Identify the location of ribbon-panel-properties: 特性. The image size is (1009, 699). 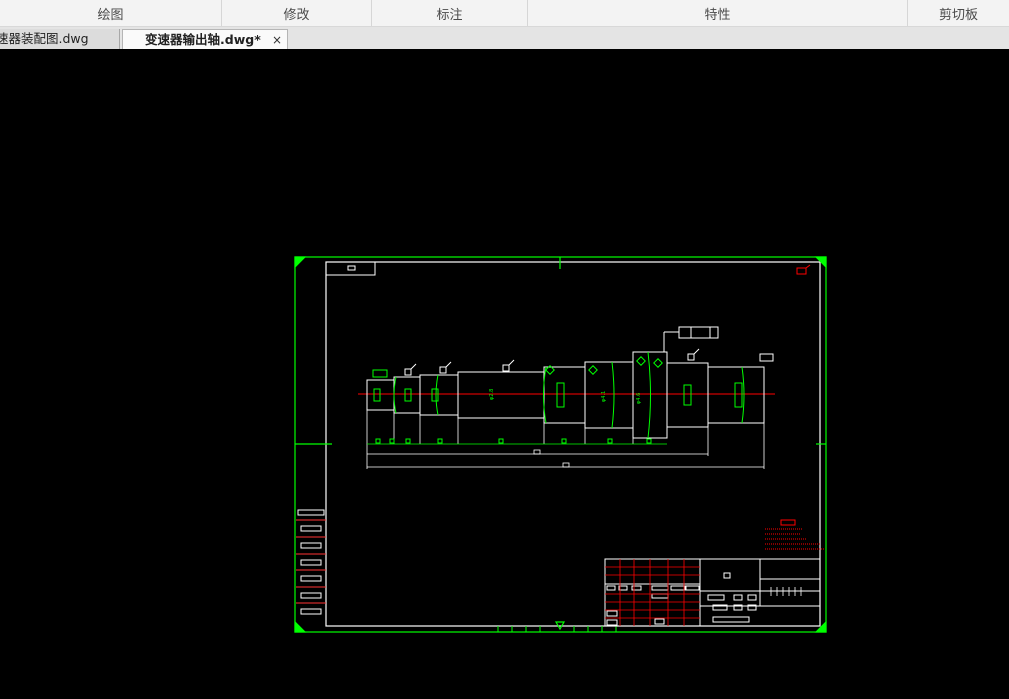
(718, 13).